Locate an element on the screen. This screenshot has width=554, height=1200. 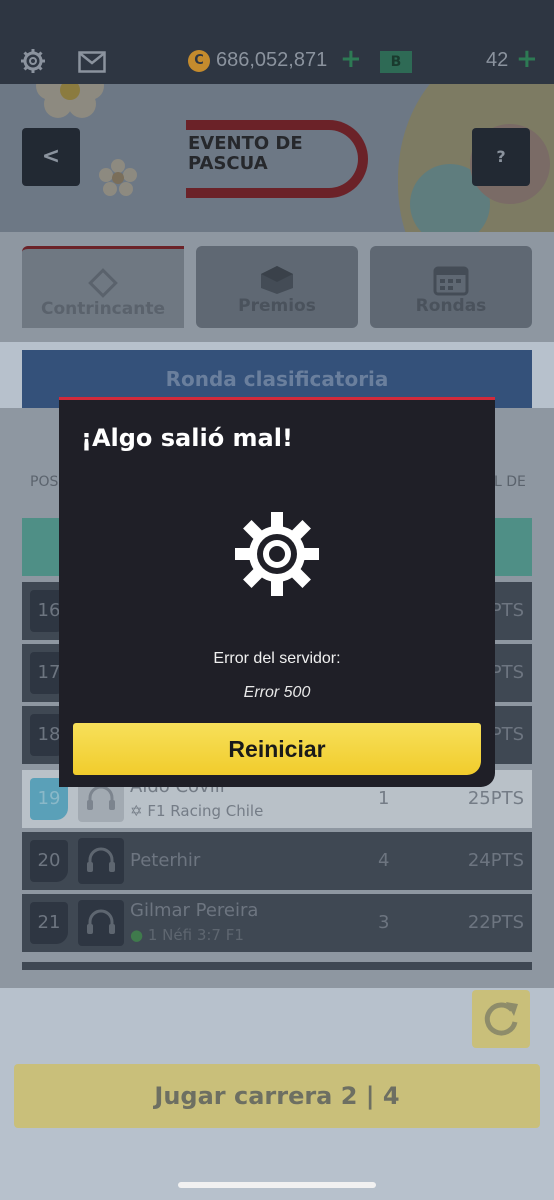
tab-label: Contrincante is located at coordinates (102, 309).